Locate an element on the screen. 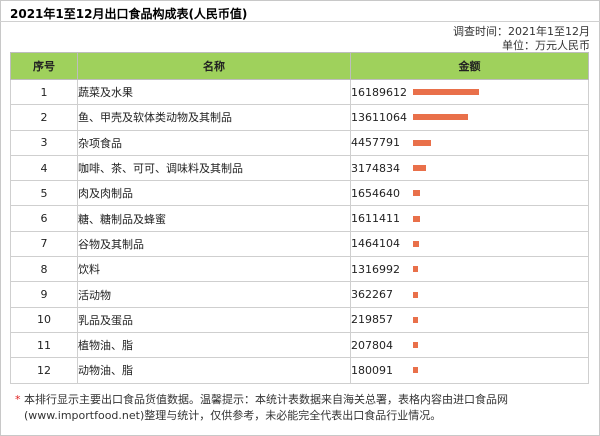 This screenshot has width=600, height=436. row-name: 咖啡、茶、可可、调味料及其制品 is located at coordinates (214, 168).